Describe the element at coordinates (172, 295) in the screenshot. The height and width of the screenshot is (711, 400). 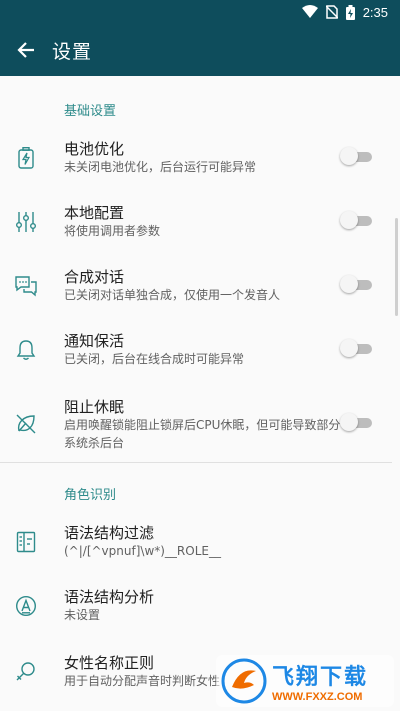
I see `setting-summary: 已关闭对话单独合成，仅使用一个发音人` at that location.